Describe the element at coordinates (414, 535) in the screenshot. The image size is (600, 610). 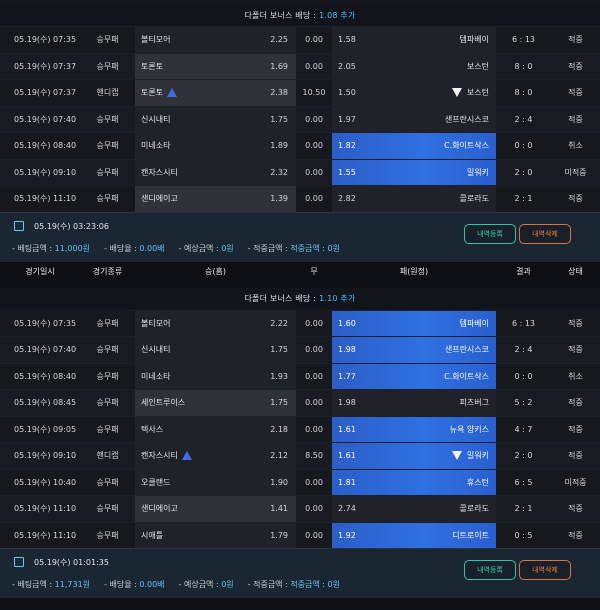
I see `away-pick: 1.92 디트로이트` at that location.